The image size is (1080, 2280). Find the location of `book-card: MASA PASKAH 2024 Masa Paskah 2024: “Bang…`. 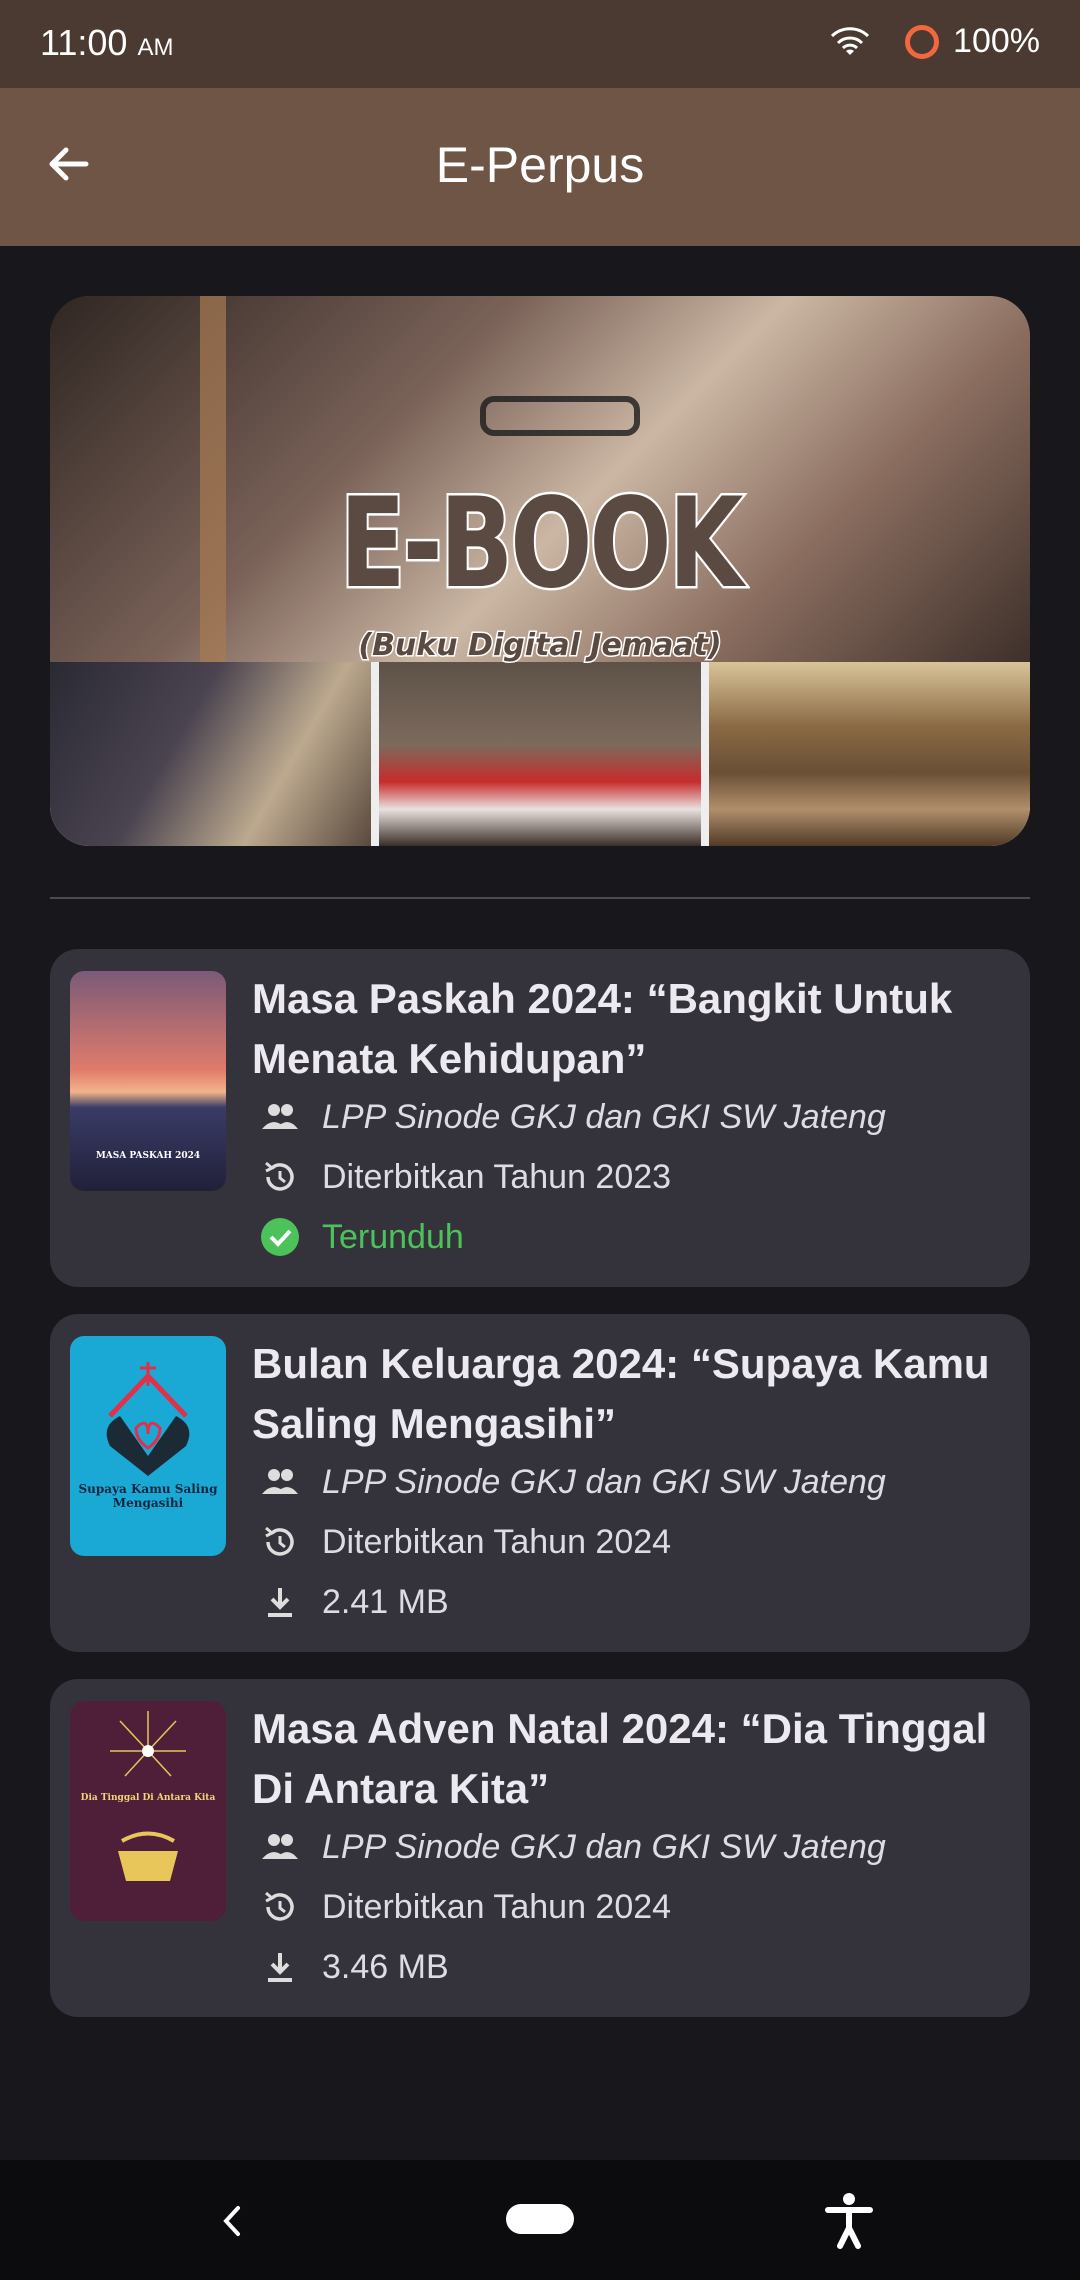

book-card: MASA PASKAH 2024 Masa Paskah 2024: “Bang… is located at coordinates (540, 1118).